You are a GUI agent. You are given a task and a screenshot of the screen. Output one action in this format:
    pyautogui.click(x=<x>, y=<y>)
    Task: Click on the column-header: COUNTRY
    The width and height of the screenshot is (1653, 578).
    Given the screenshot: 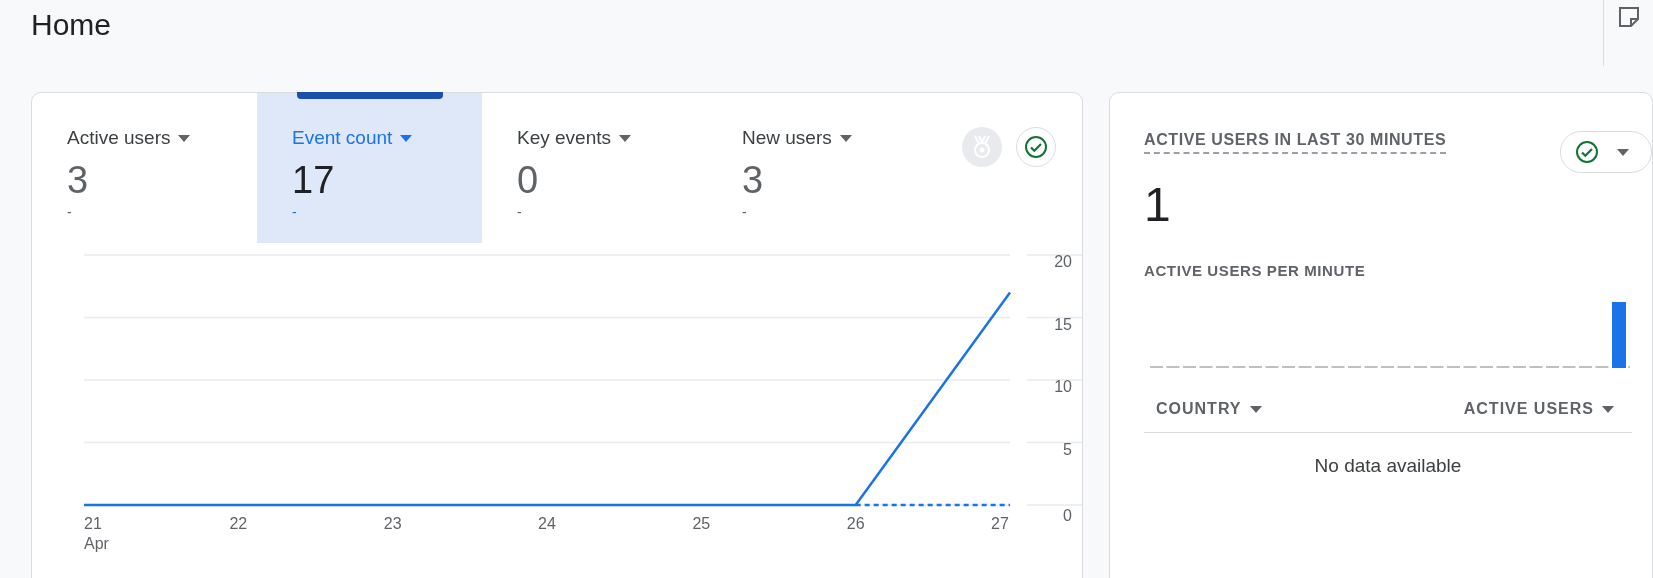 What is the action you would take?
    pyautogui.click(x=1209, y=409)
    